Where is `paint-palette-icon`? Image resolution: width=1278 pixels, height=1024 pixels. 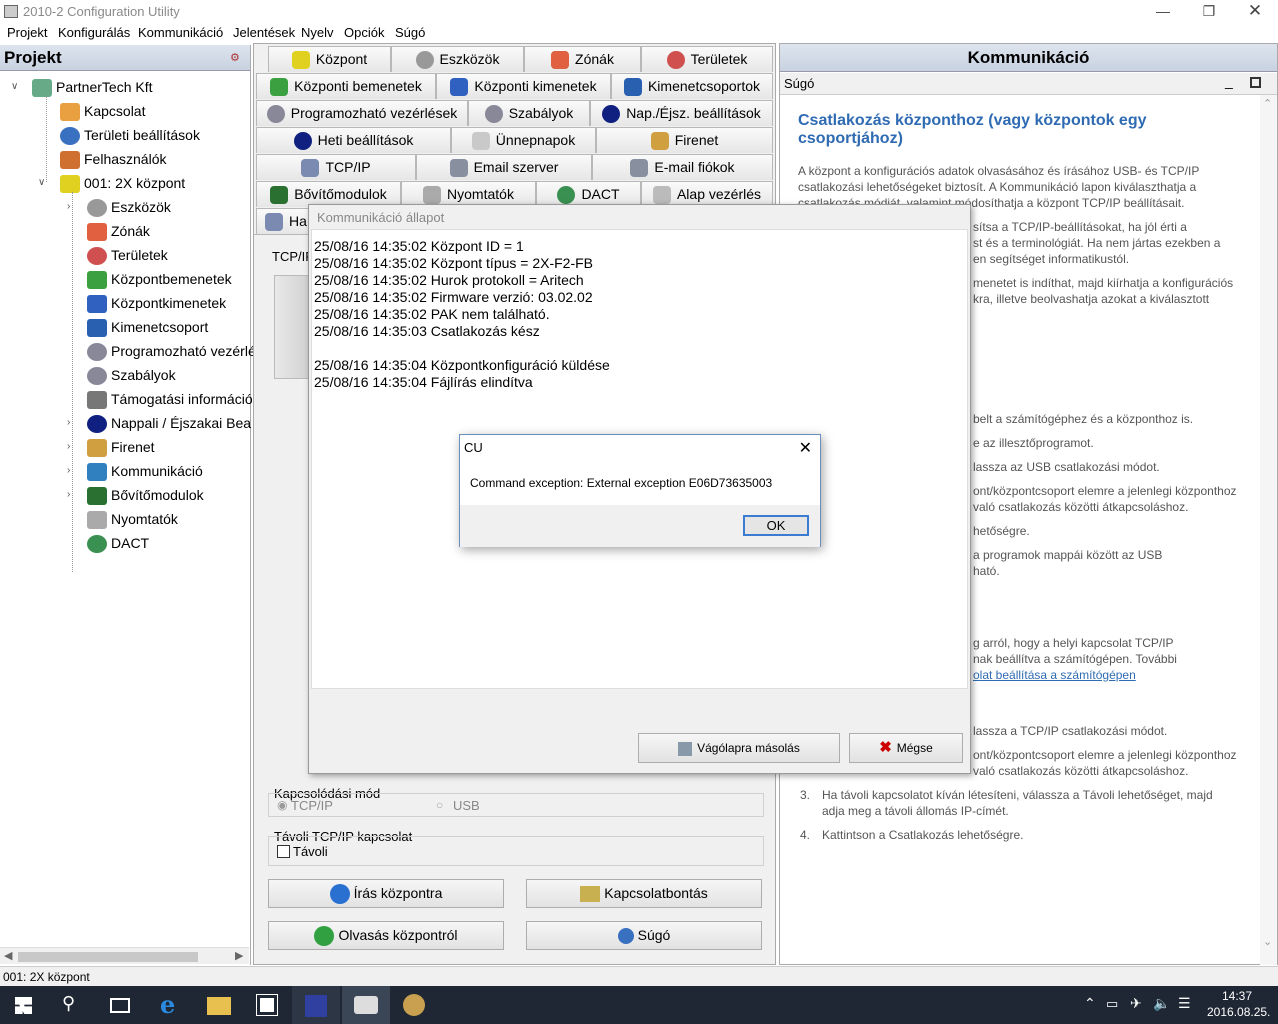
paint-palette-icon is located at coordinates (414, 1005).